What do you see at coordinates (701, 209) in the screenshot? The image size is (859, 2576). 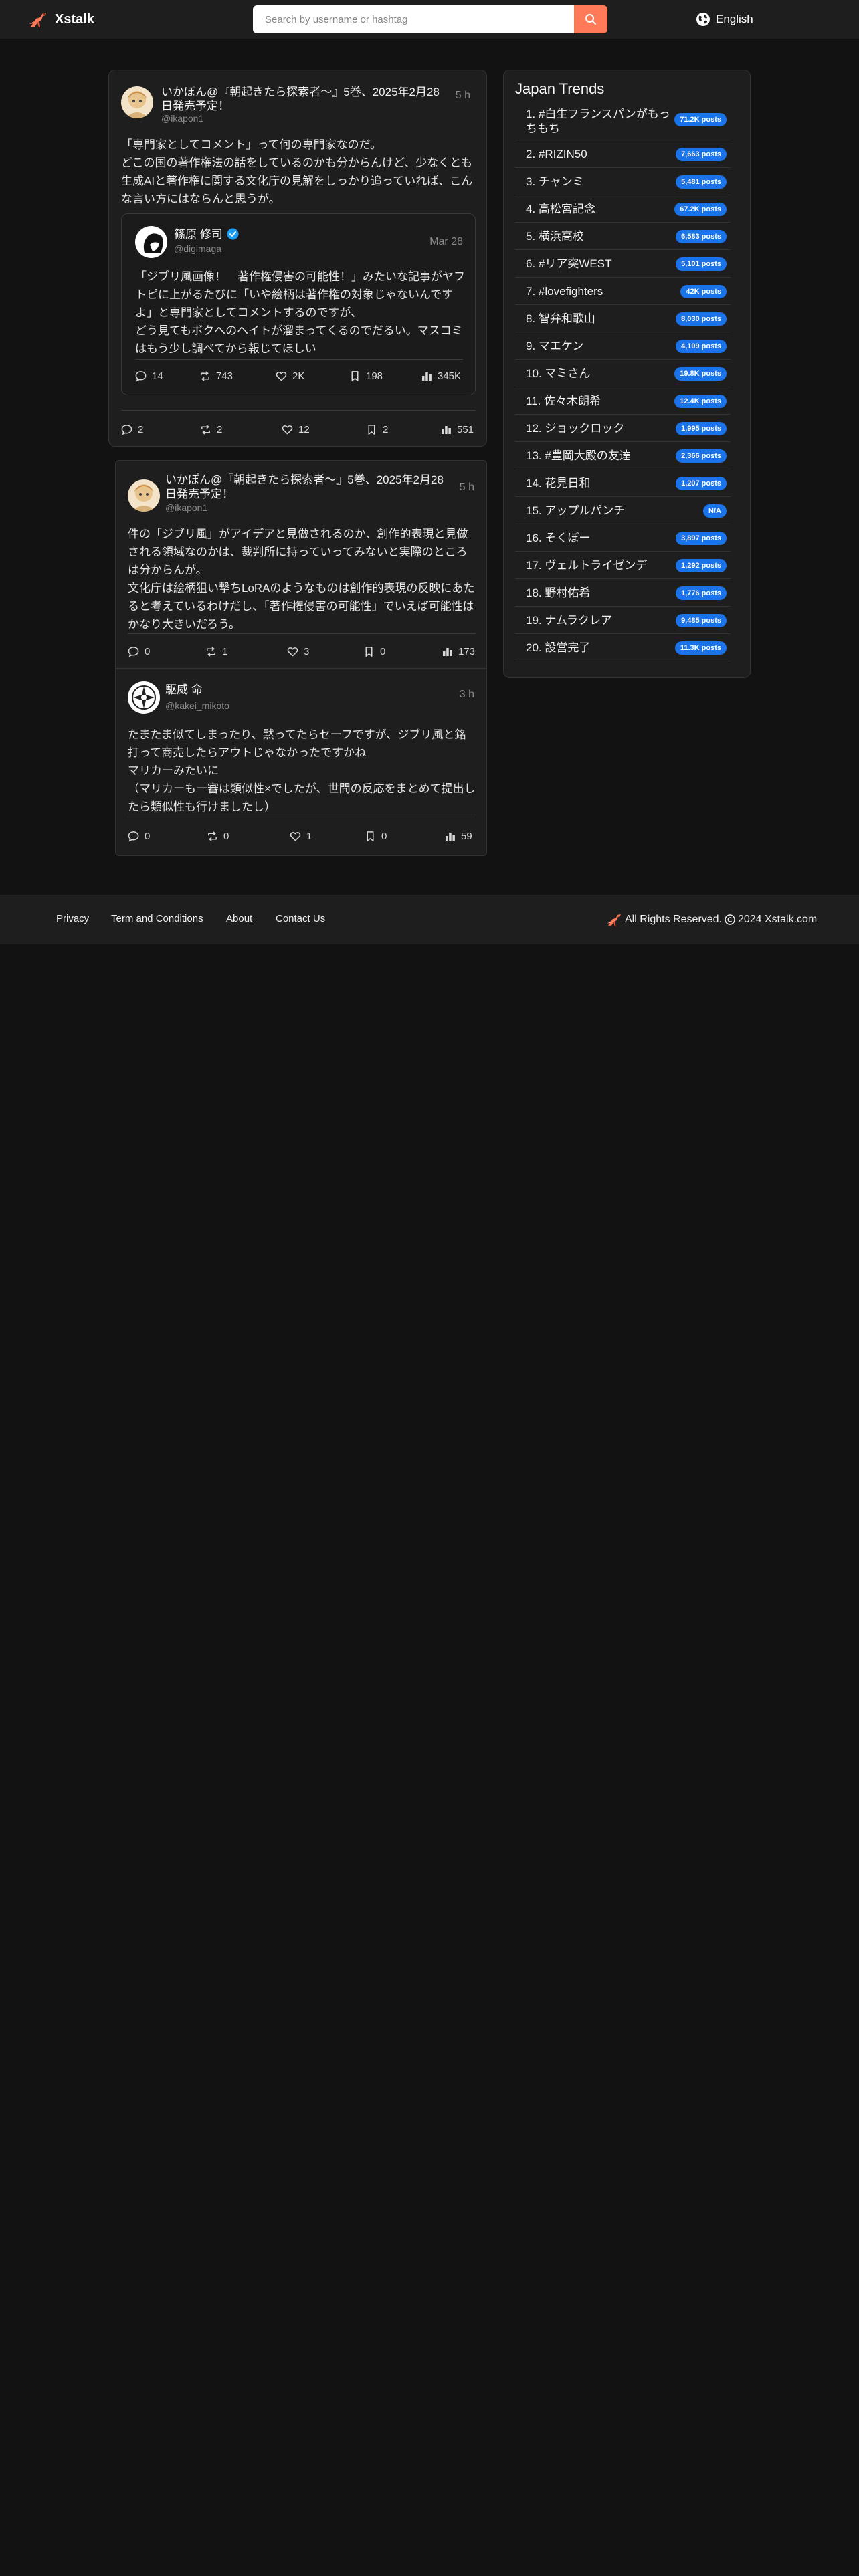 I see `trend-post-count-badge: 67.2K posts` at bounding box center [701, 209].